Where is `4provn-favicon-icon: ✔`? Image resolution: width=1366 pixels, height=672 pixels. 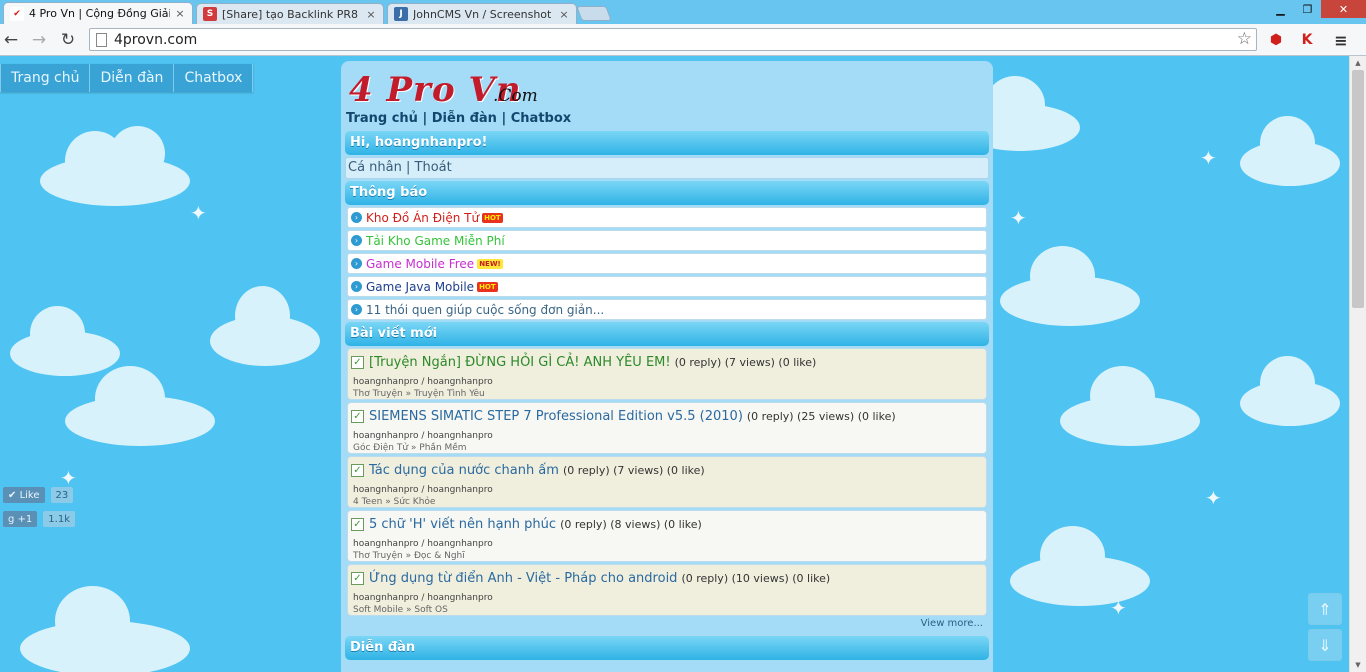
4provn-favicon-icon: ✔ is located at coordinates (17, 13).